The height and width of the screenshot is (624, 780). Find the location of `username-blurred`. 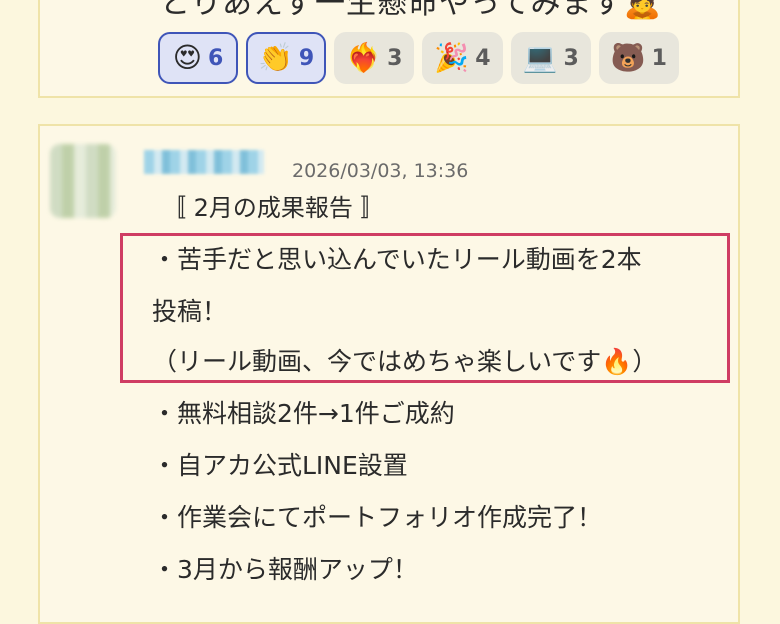

username-blurred is located at coordinates (204, 162).